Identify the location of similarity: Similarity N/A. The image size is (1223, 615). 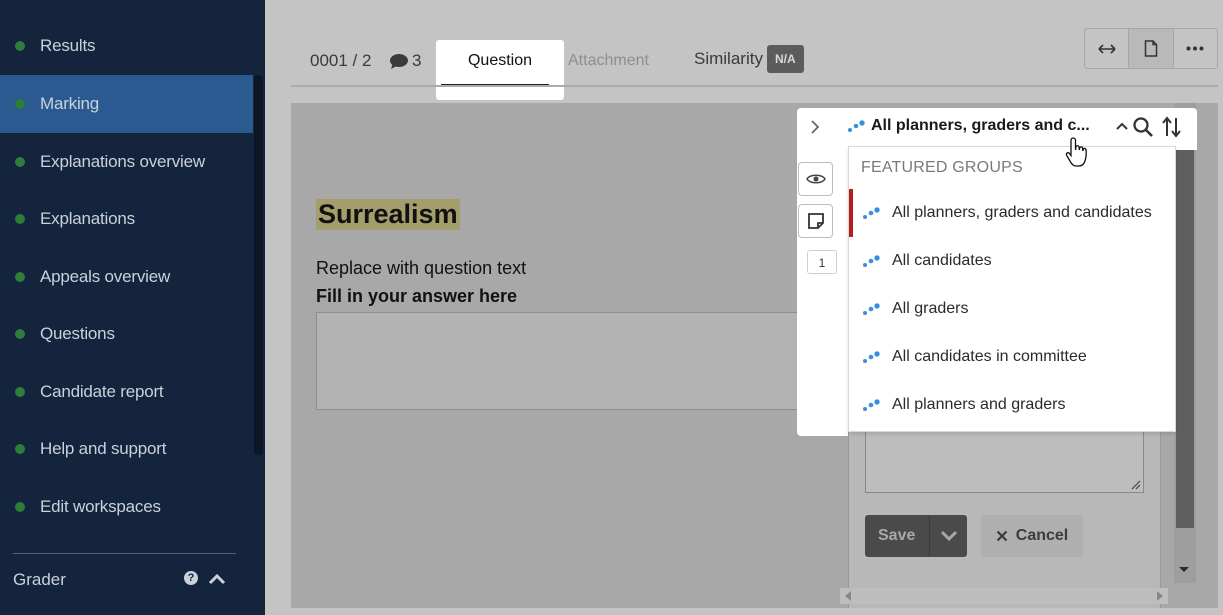
(749, 59).